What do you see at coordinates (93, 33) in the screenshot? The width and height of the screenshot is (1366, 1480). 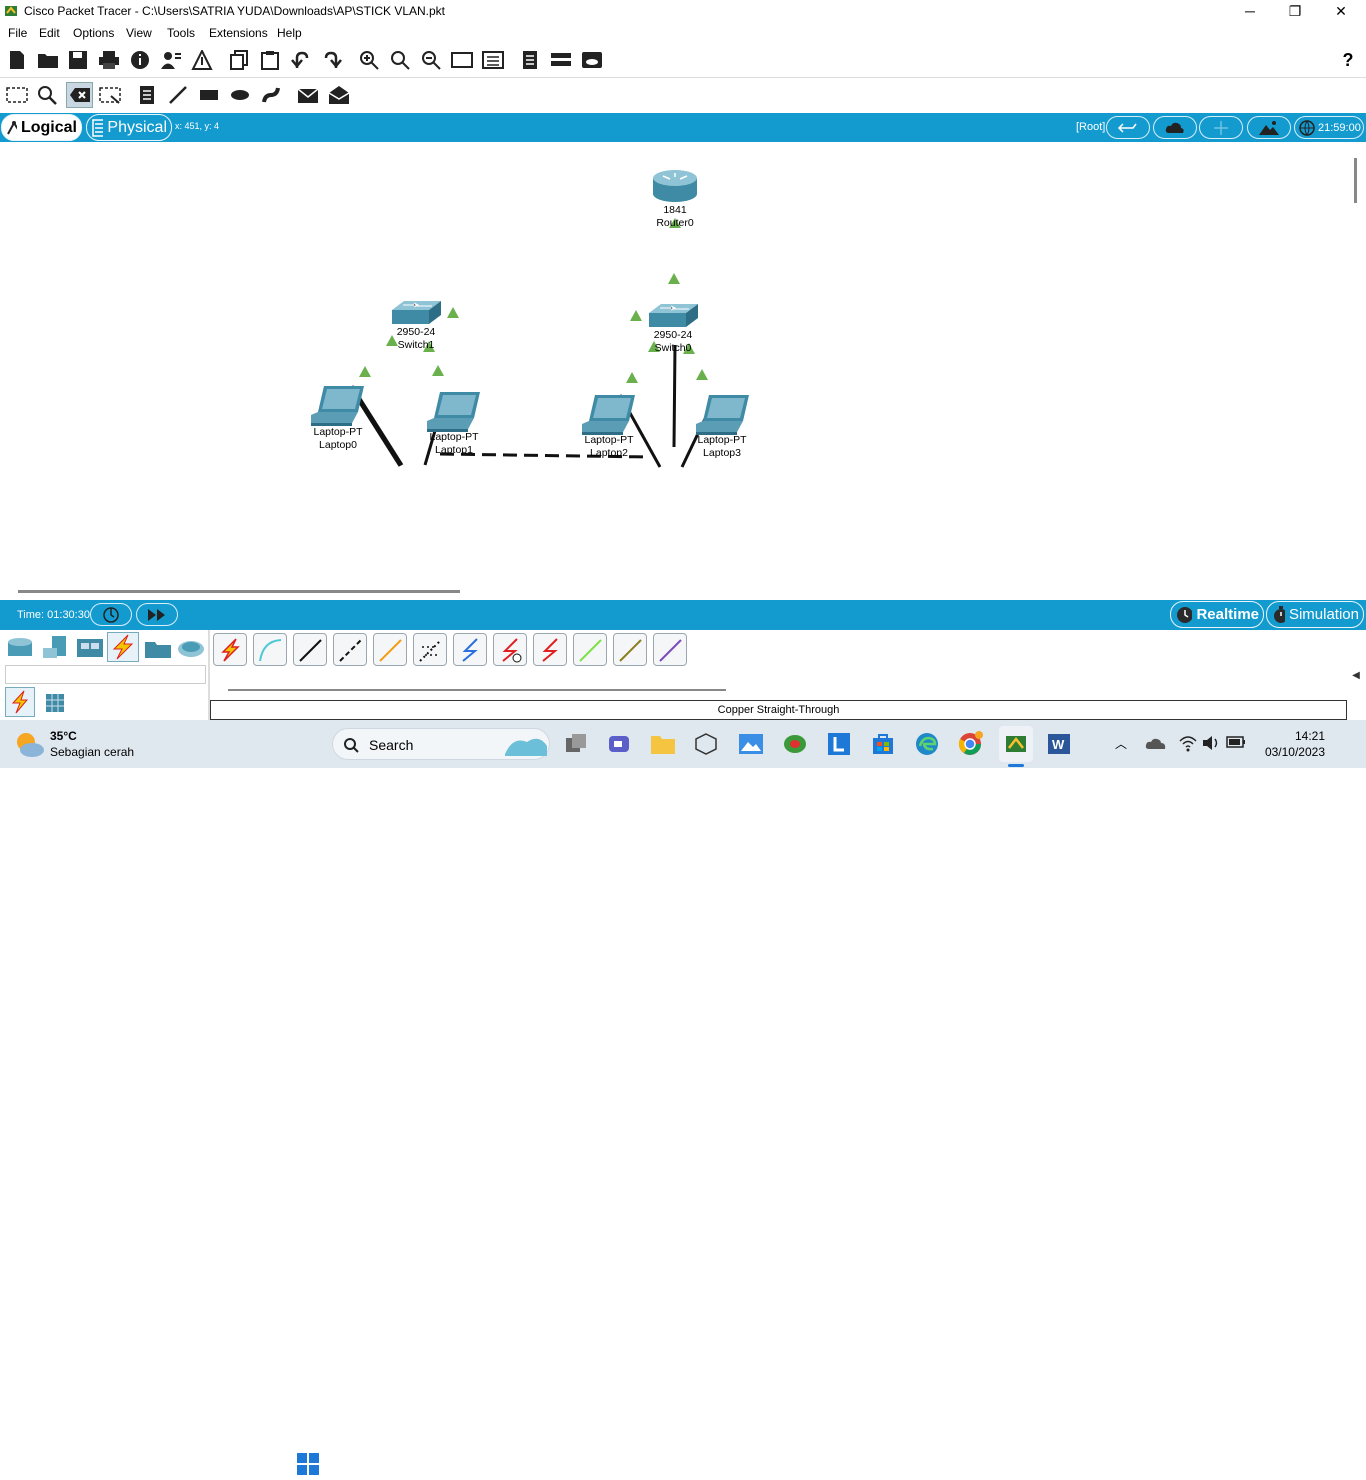 I see `menu-options: Options` at bounding box center [93, 33].